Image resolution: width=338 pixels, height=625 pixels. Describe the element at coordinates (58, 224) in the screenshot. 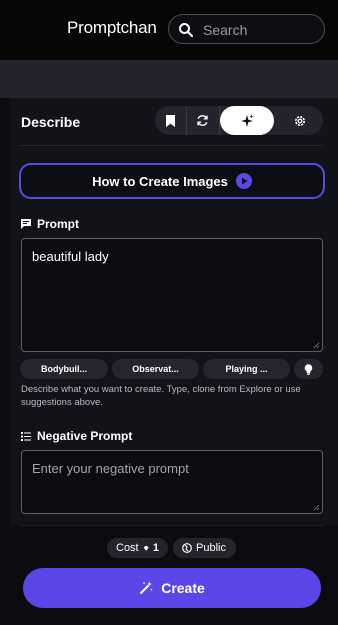

I see `prompt-label: Prompt` at that location.